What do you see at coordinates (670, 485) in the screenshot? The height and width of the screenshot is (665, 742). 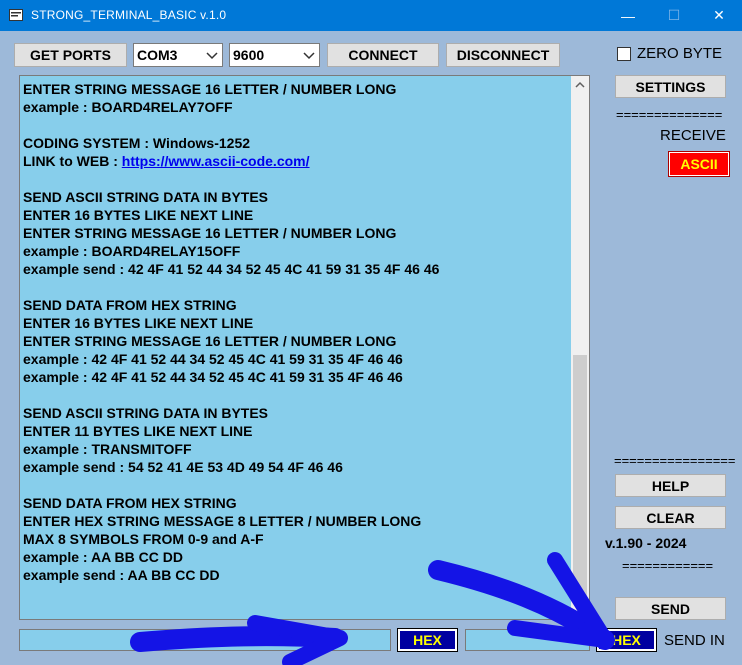 I see `help-button: HELP` at bounding box center [670, 485].